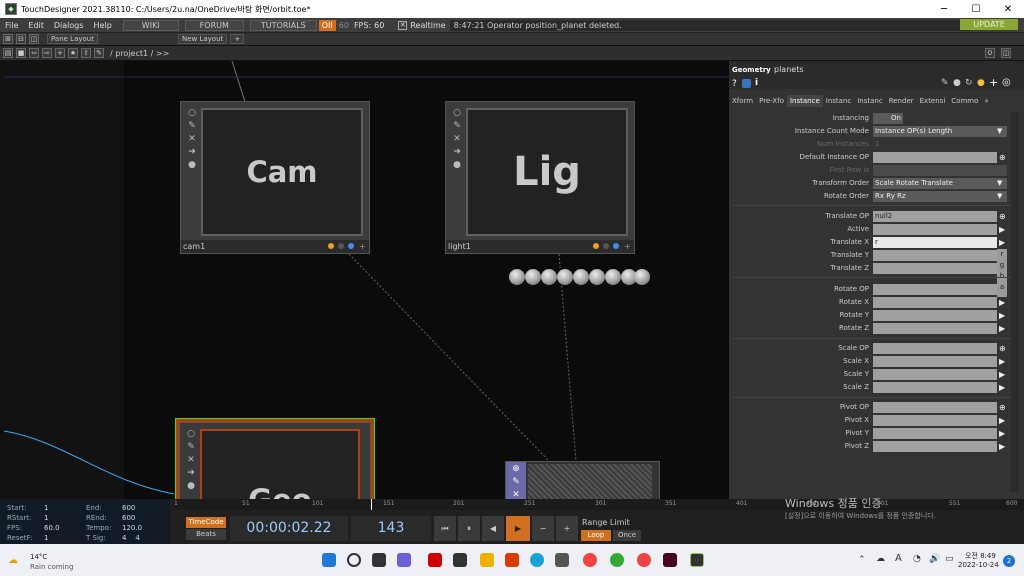 The width and height of the screenshot is (1024, 576). What do you see at coordinates (237, 39) in the screenshot?
I see `add-layout-button: +` at bounding box center [237, 39].